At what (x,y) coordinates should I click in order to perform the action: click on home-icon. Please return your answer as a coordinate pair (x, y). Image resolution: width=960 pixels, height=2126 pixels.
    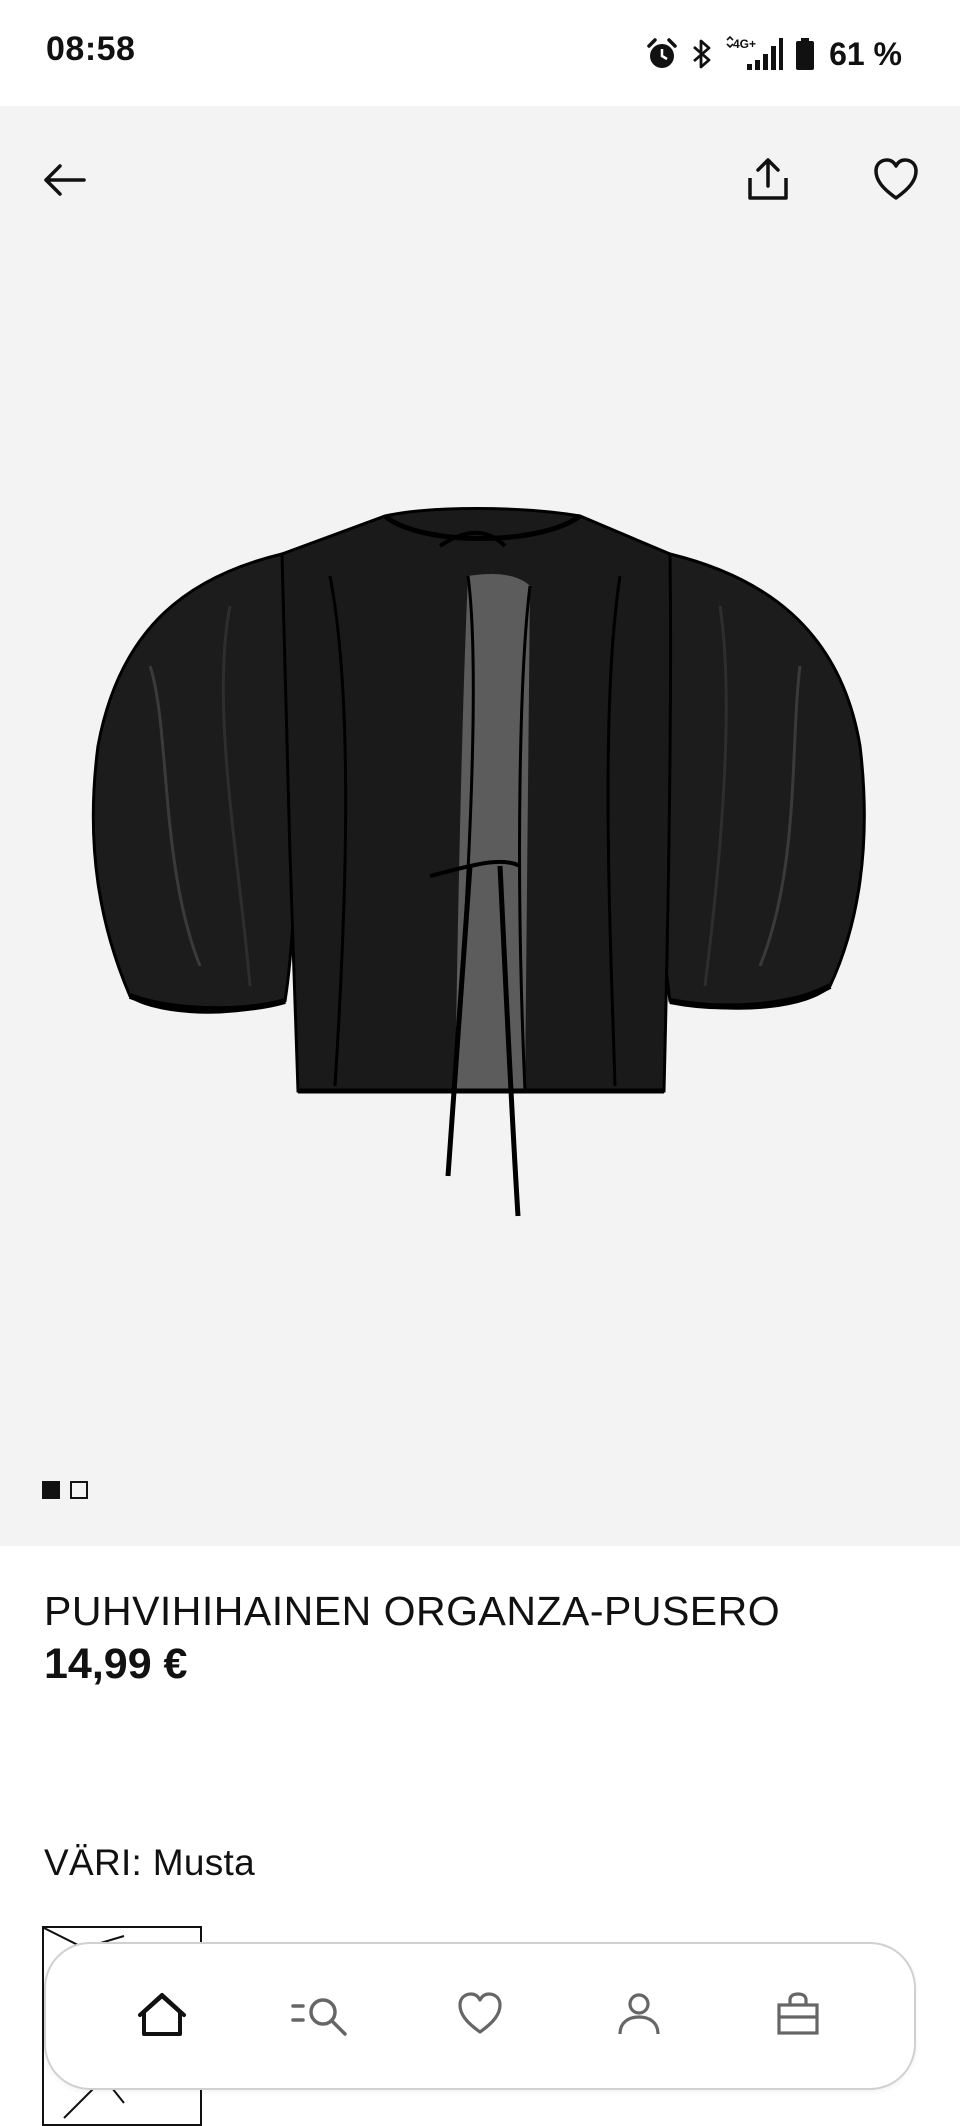
    Looking at the image, I should click on (161, 2016).